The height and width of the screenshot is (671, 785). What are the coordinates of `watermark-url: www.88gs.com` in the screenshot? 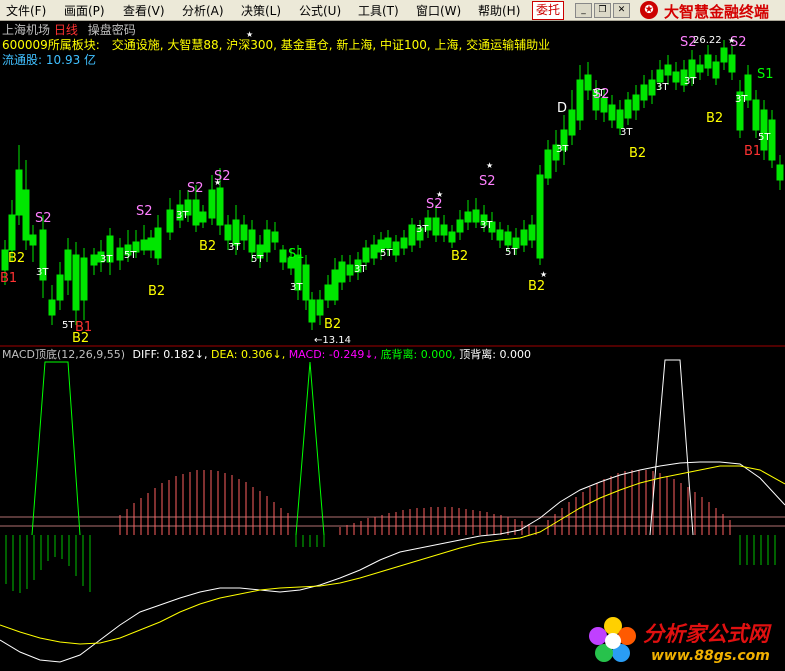 It's located at (710, 656).